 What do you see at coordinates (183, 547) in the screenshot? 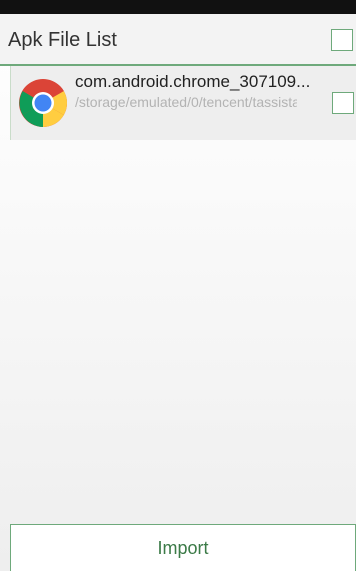
I see `import-button: Import` at bounding box center [183, 547].